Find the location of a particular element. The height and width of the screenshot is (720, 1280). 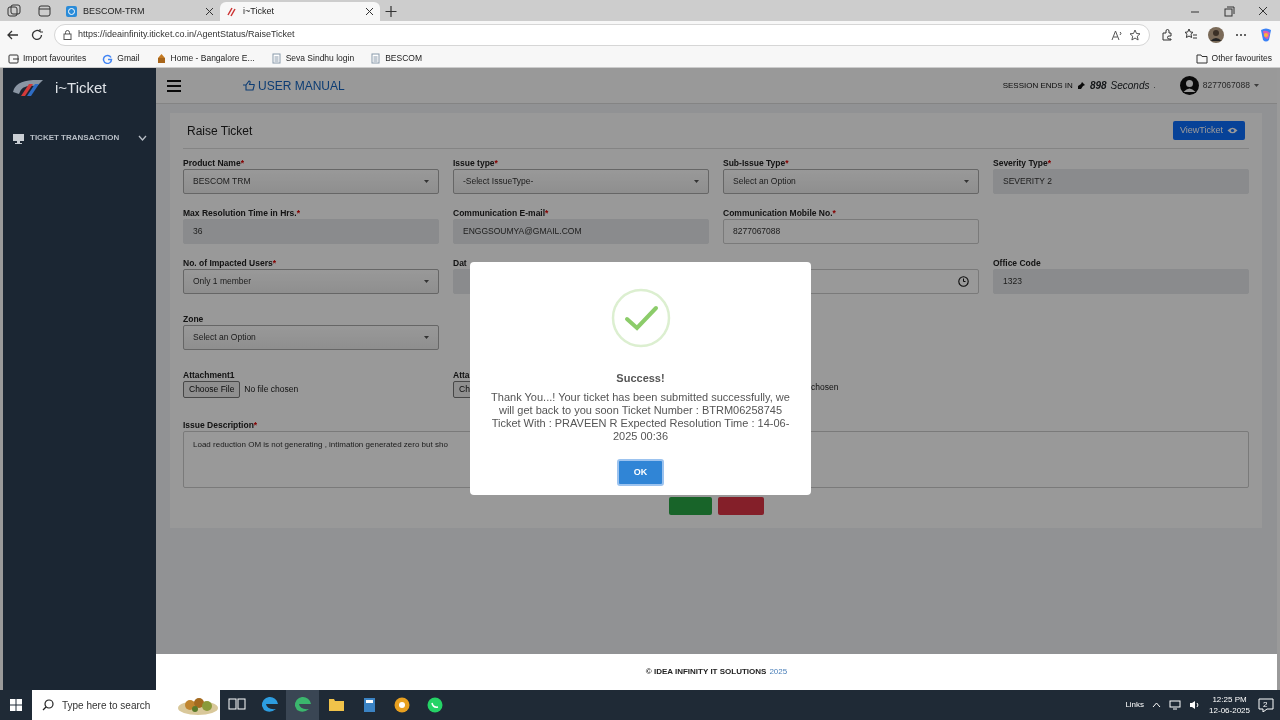

copilot-icon is located at coordinates (1266, 35).